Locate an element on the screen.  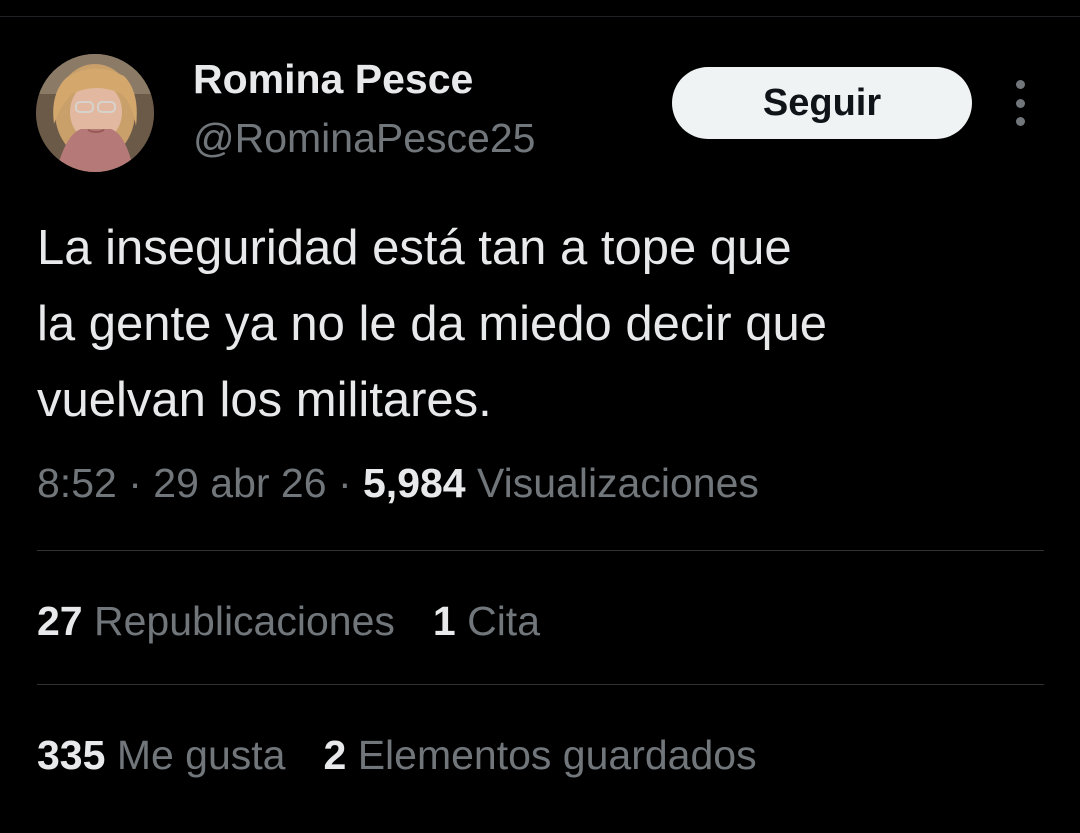
quotes-count: 1 is located at coordinates (444, 621).